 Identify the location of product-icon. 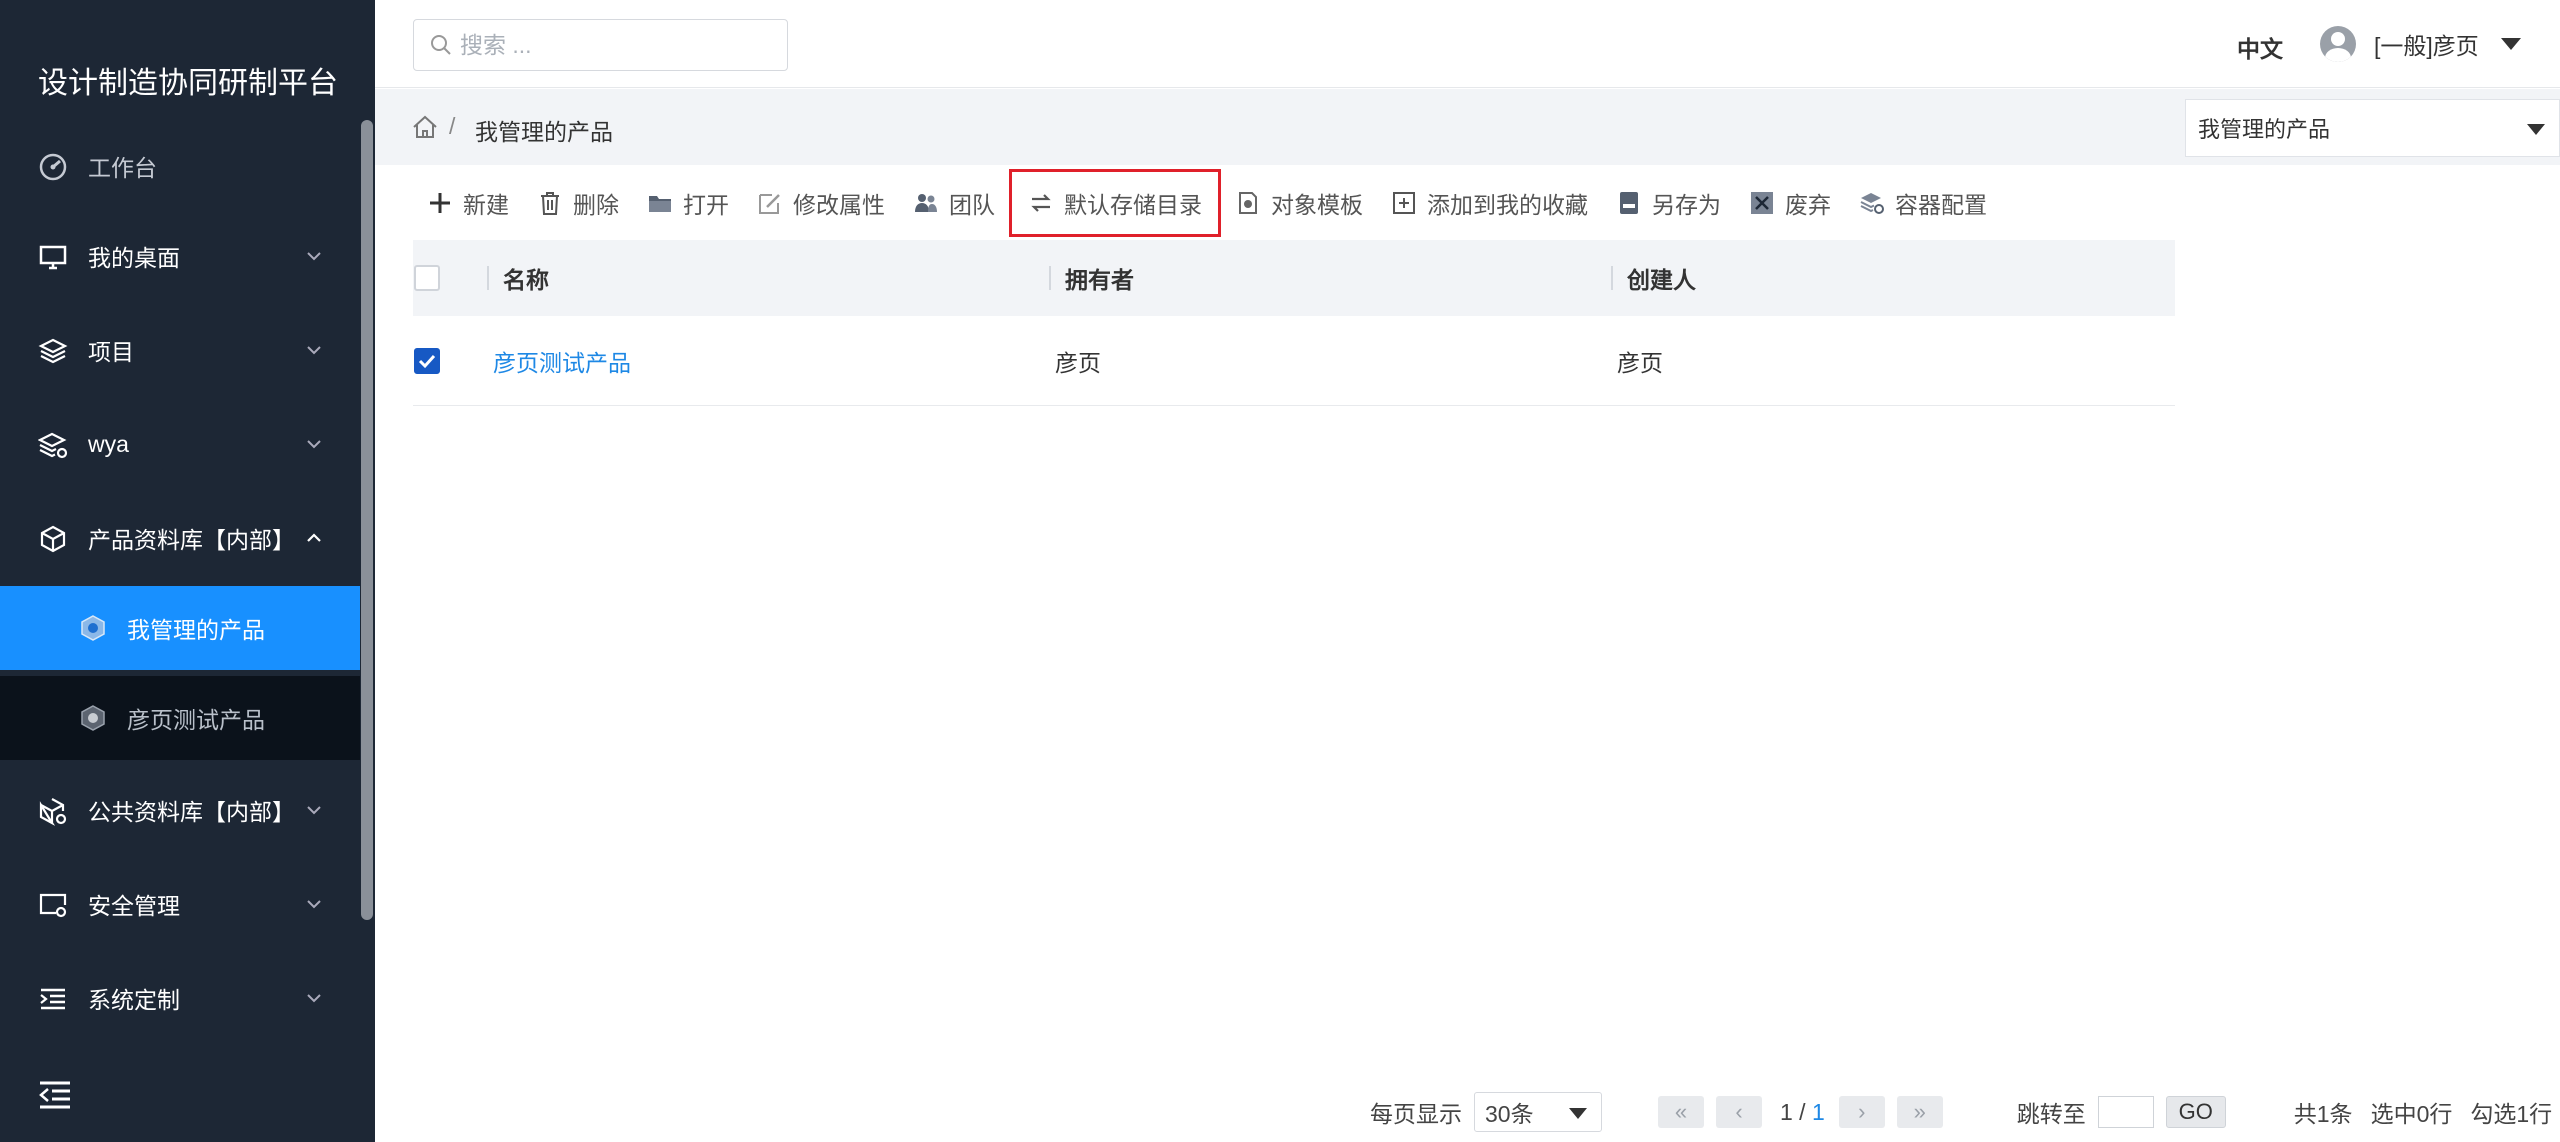
(93, 718).